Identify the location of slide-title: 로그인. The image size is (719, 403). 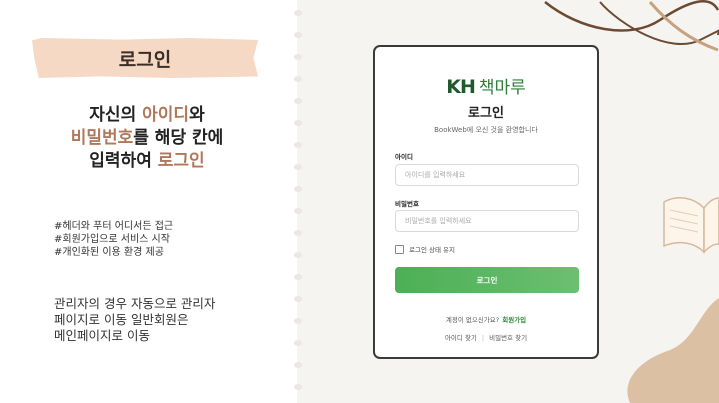
(145, 59).